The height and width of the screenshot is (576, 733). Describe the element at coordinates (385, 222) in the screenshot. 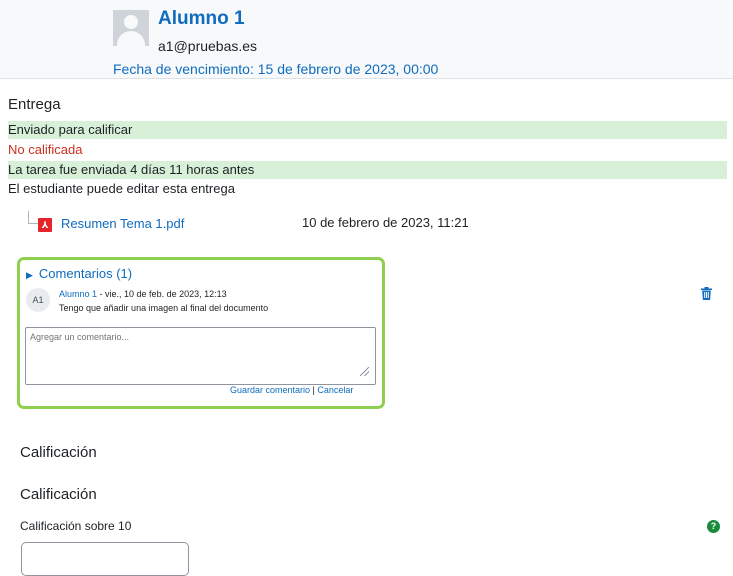

I see `file-date: 10 de febrero de 2023, 11:21` at that location.